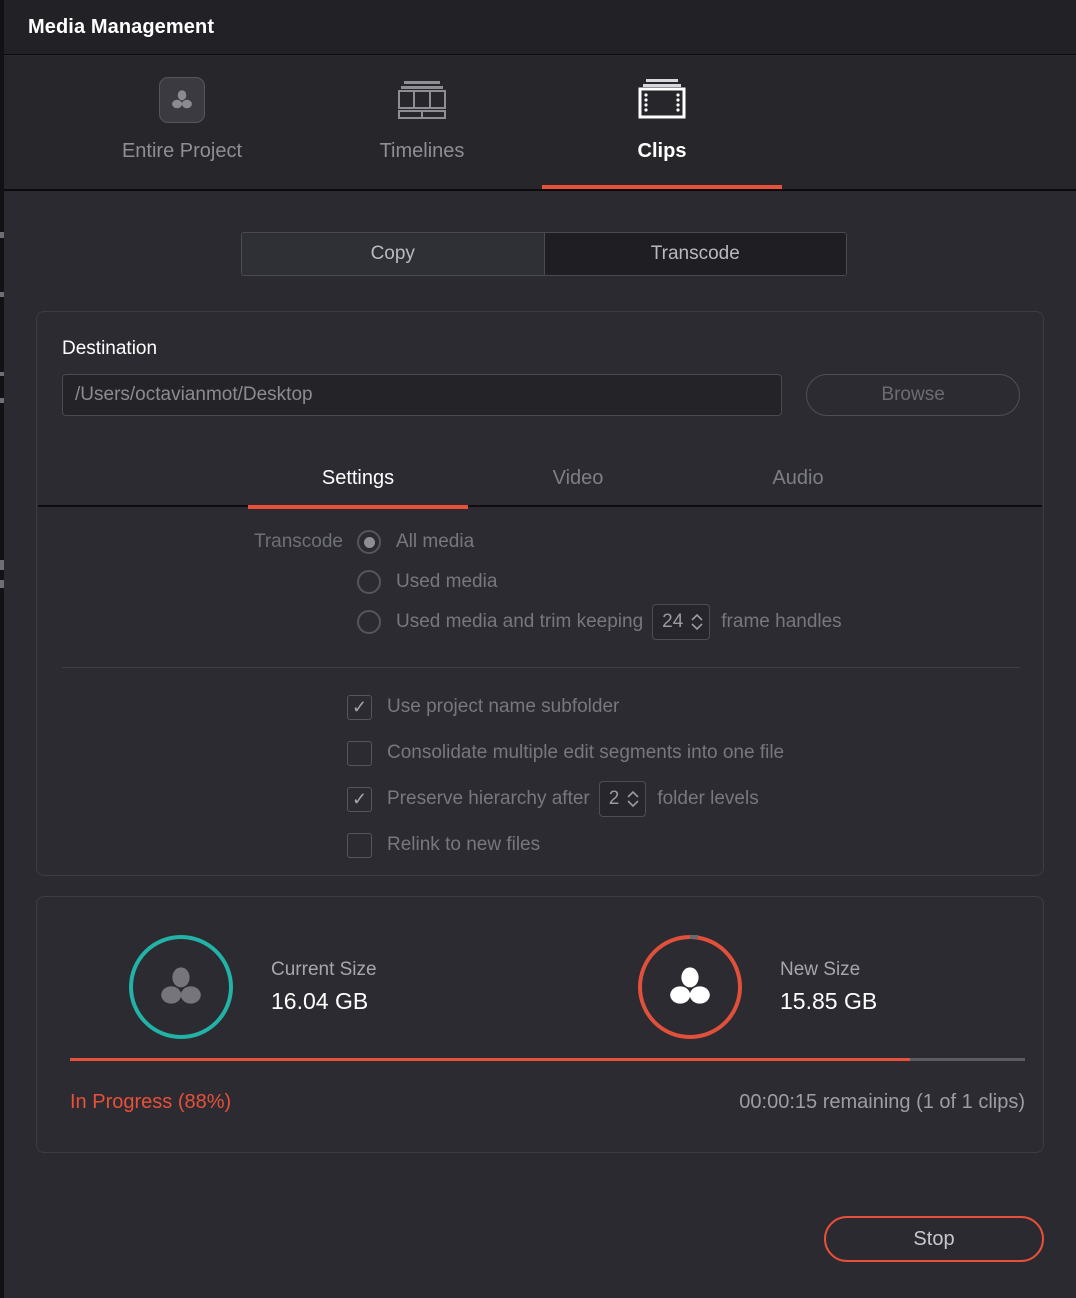 This screenshot has height=1298, width=1076. What do you see at coordinates (181, 987) in the screenshot?
I see `current-size-ring-icon` at bounding box center [181, 987].